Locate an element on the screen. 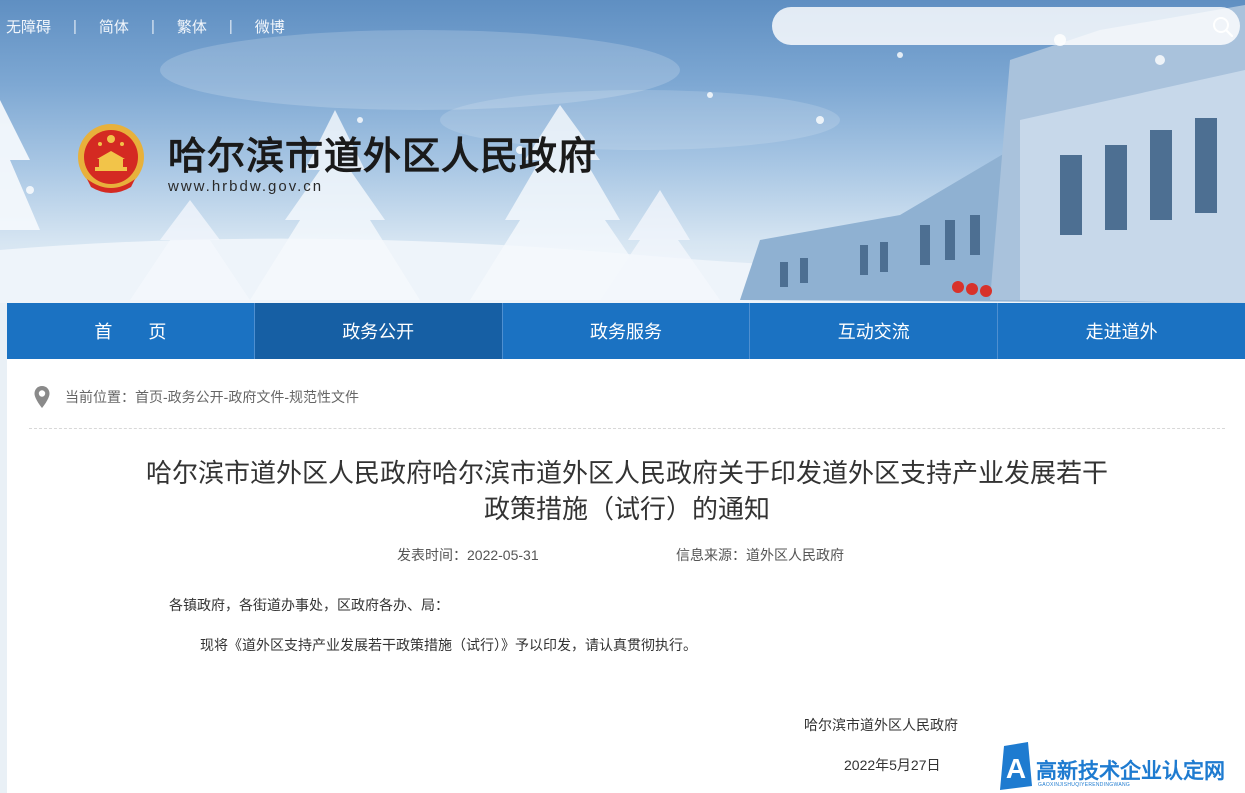  nav-about-daowai: 走进道外 is located at coordinates (1121, 331).